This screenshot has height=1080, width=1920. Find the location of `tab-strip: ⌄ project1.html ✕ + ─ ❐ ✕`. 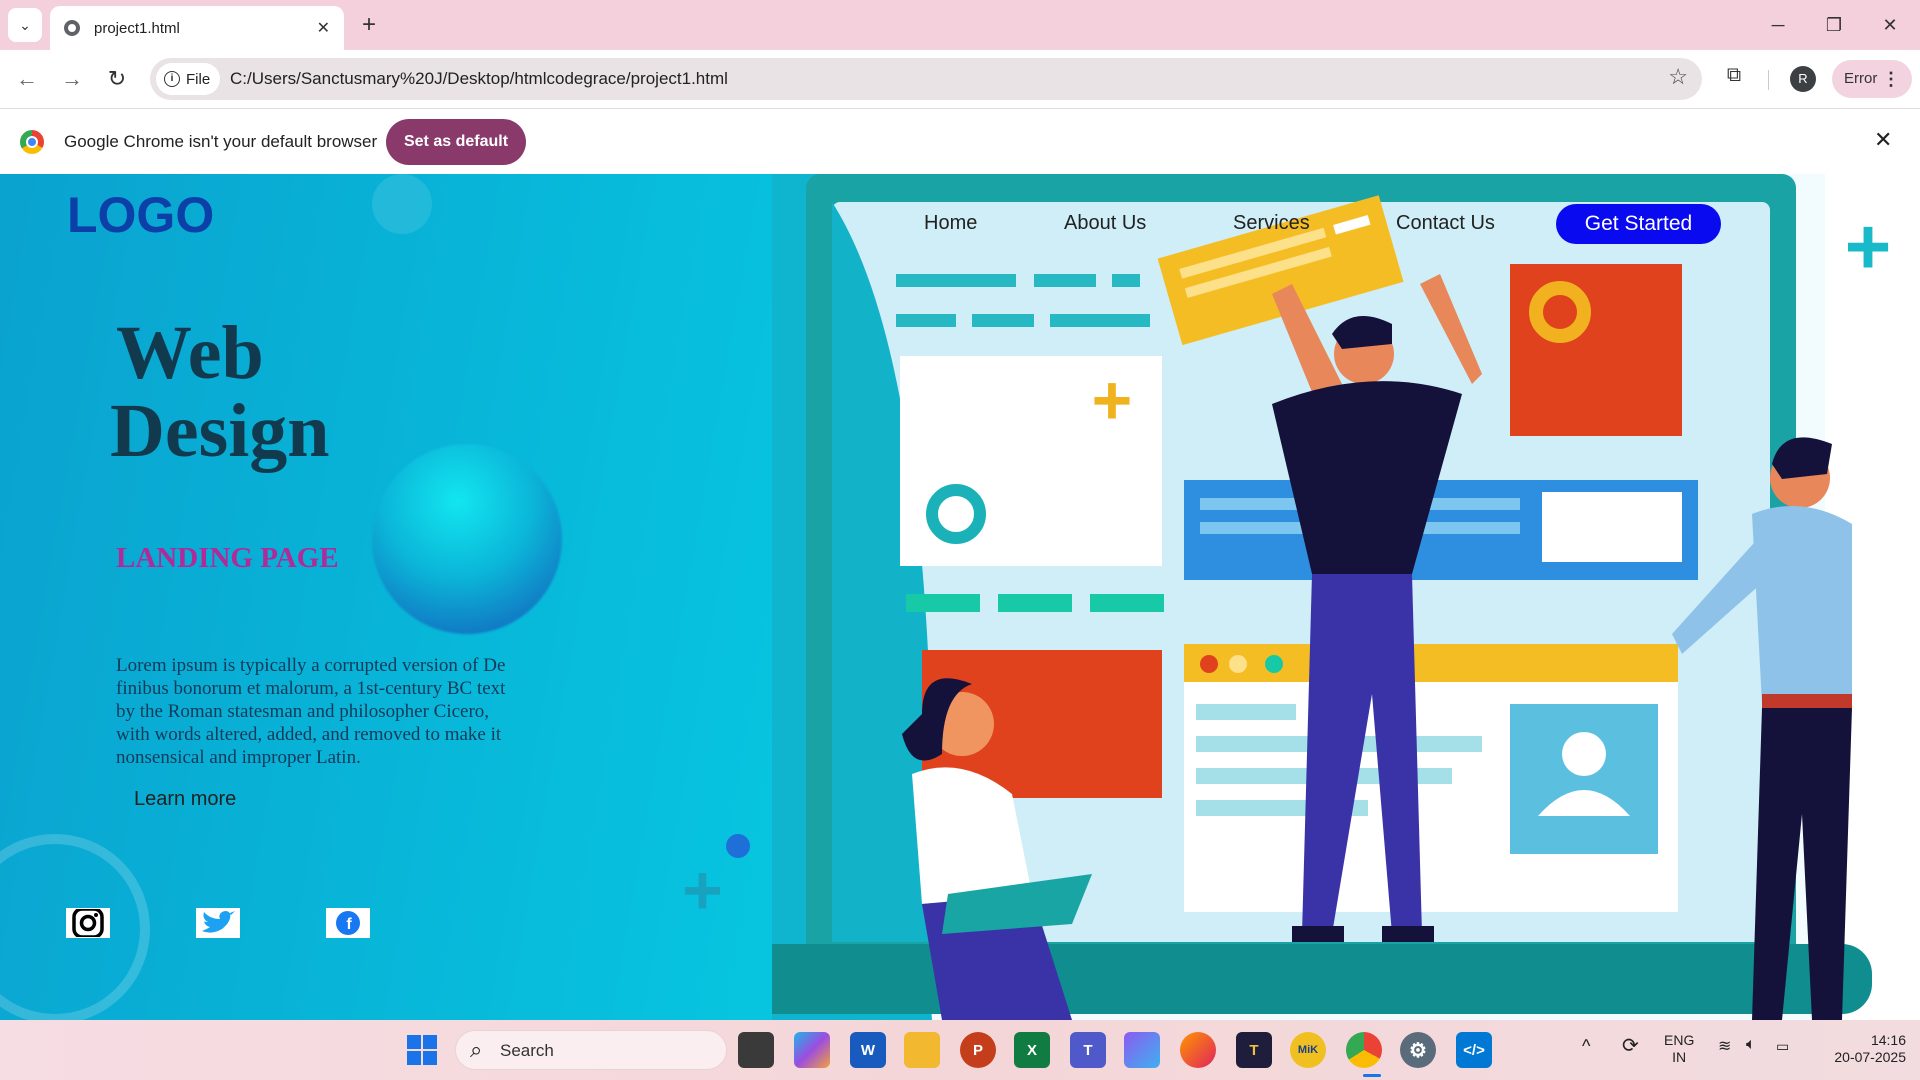

tab-strip: ⌄ project1.html ✕ + ─ ❐ ✕ is located at coordinates (960, 25).